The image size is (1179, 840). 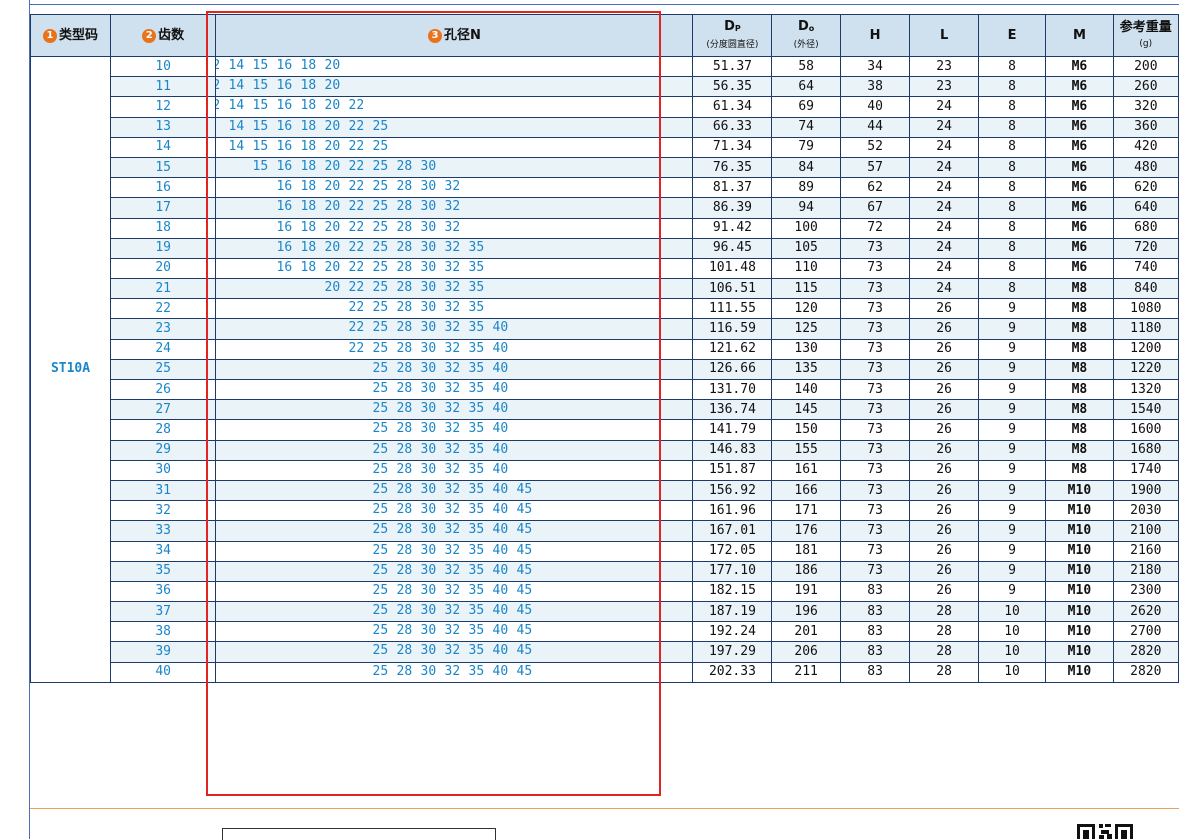 What do you see at coordinates (1145, 107) in the screenshot?
I see `weight-cell: 320` at bounding box center [1145, 107].